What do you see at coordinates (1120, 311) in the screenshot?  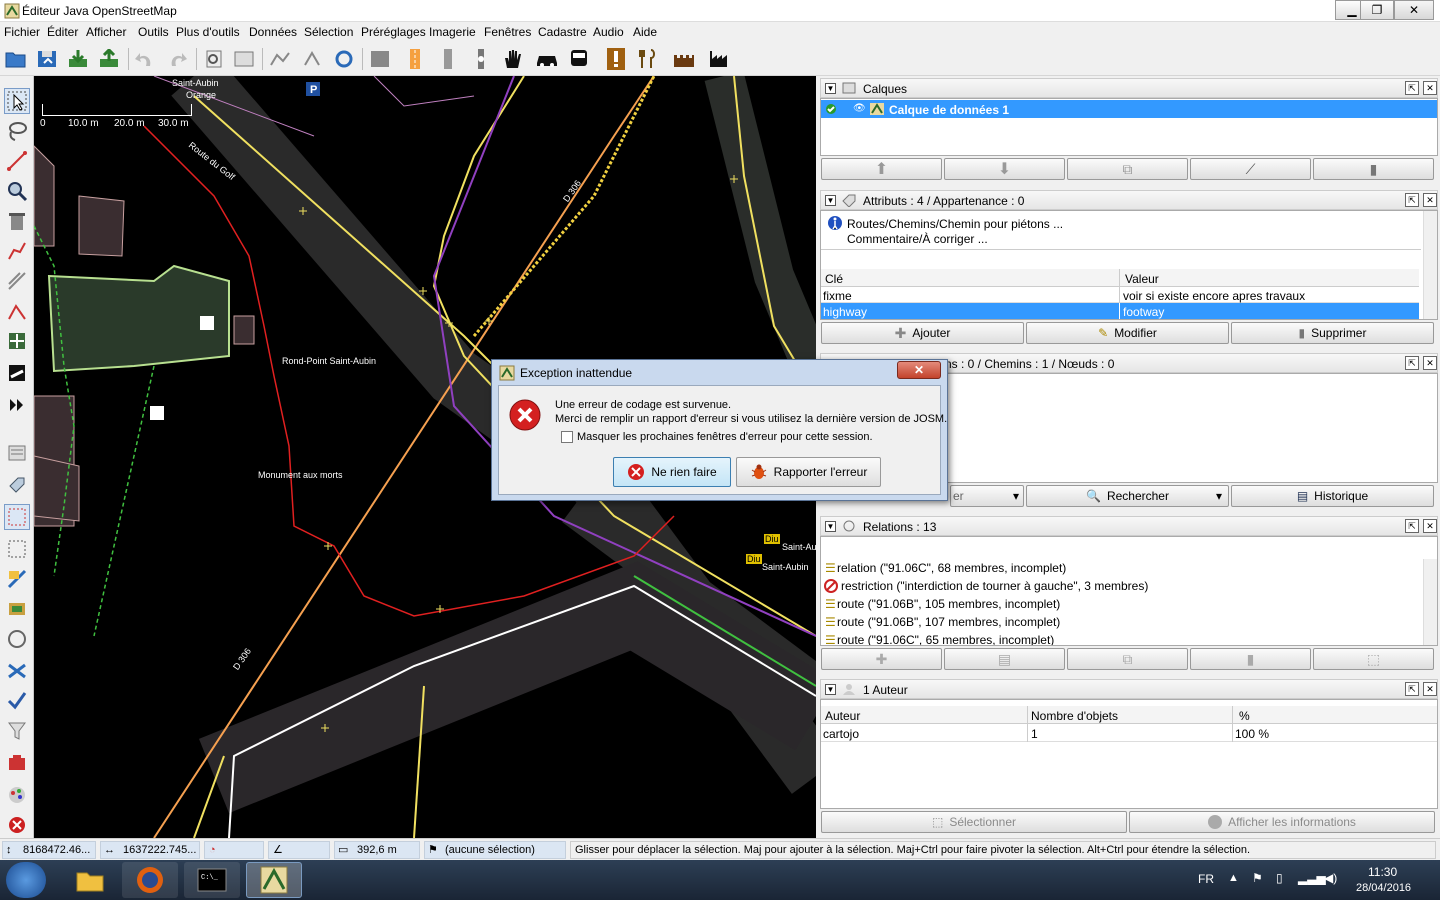 I see `tag-row: highway footway` at bounding box center [1120, 311].